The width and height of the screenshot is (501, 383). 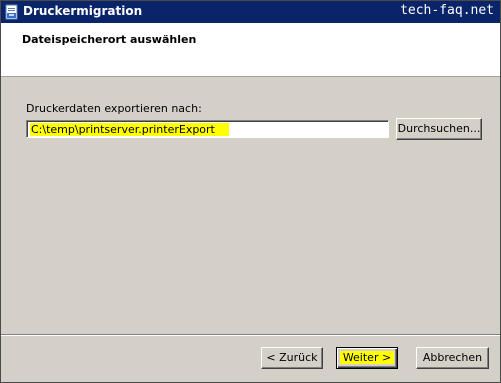 What do you see at coordinates (292, 358) in the screenshot?
I see `back-button: < Zurück` at bounding box center [292, 358].